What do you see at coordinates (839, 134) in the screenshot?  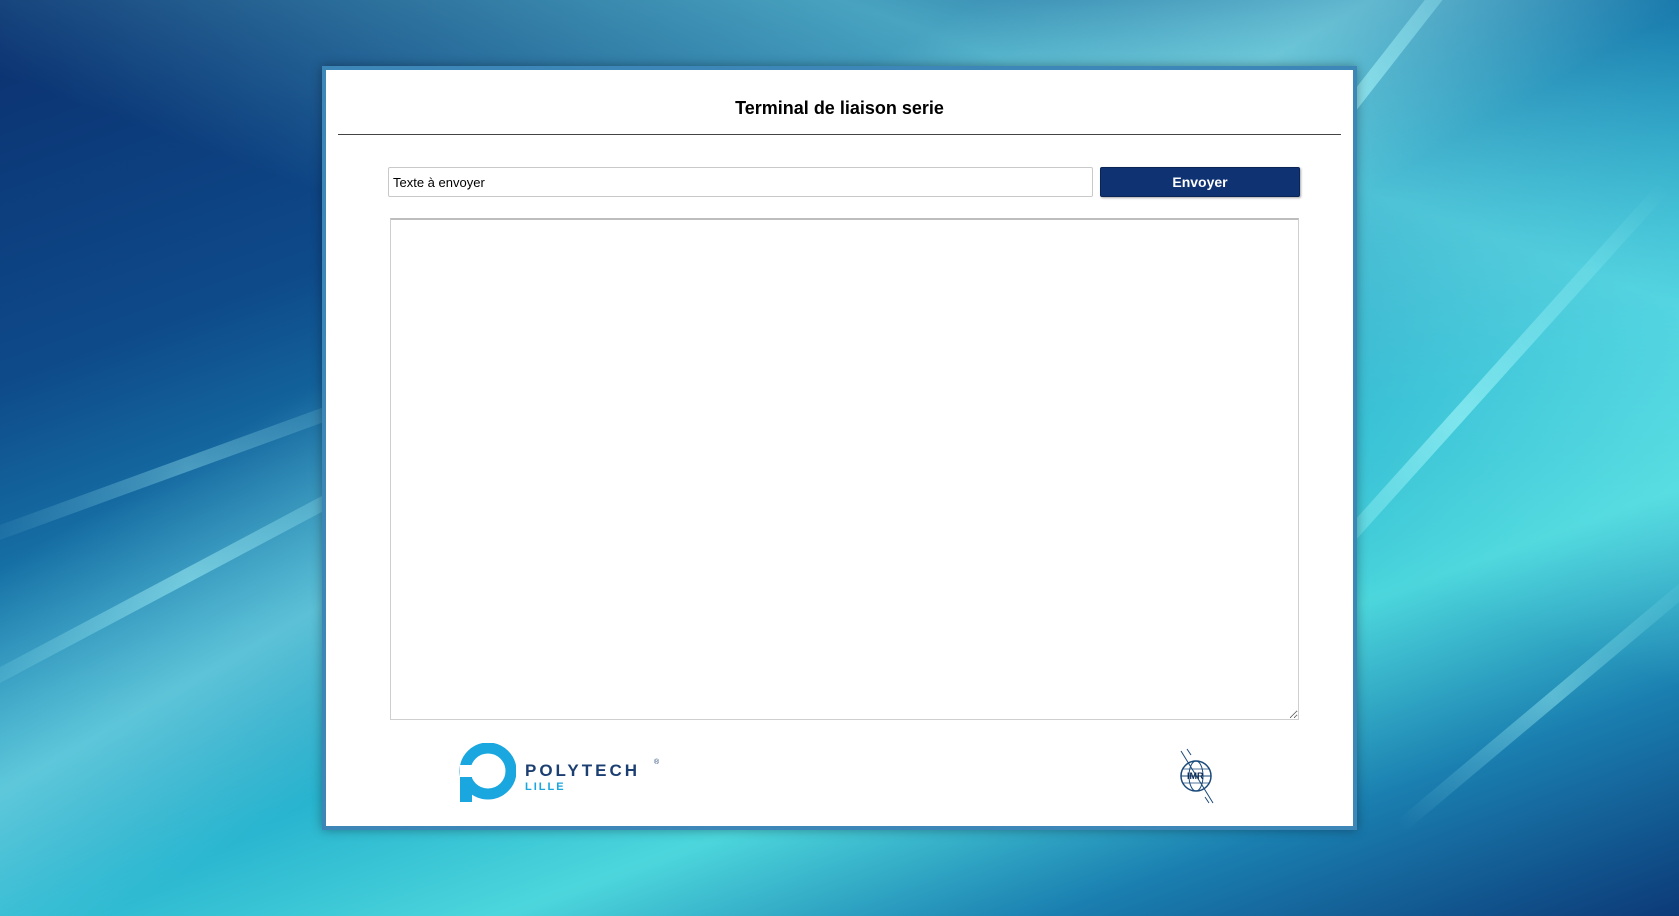 I see `title-divider` at bounding box center [839, 134].